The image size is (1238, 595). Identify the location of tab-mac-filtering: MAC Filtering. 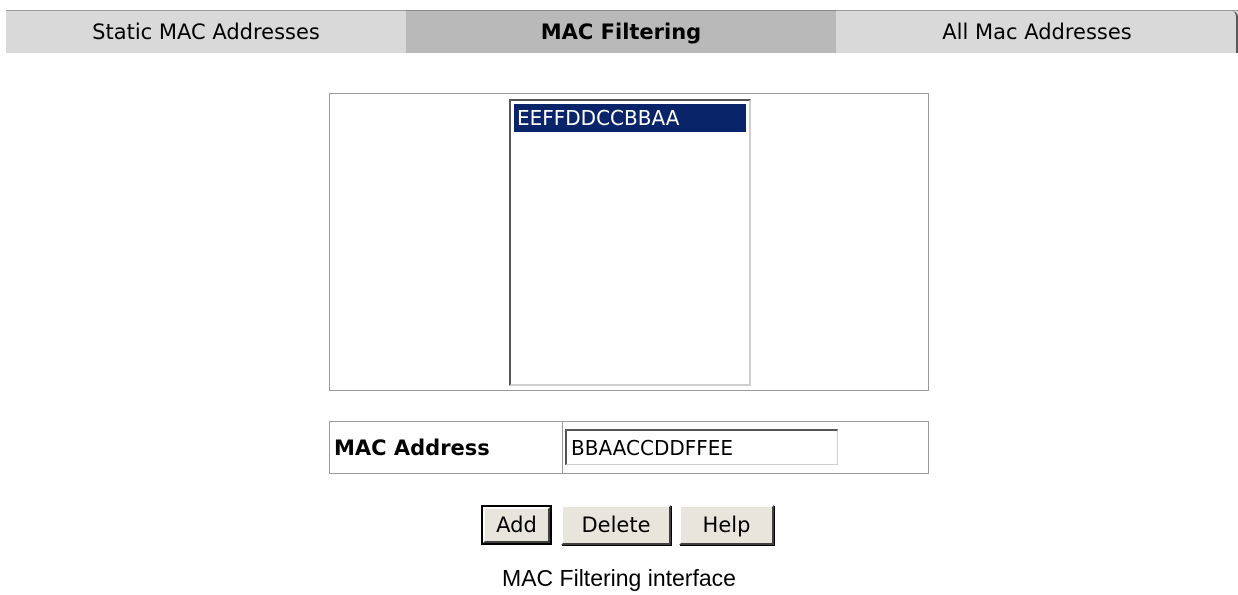
(621, 31).